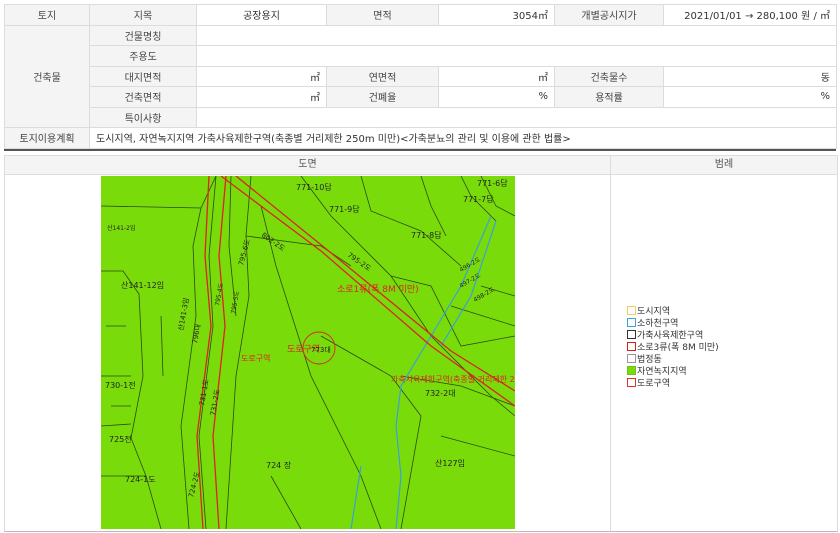 This screenshot has width=840, height=533. Describe the element at coordinates (255, 358) in the screenshot. I see `map-label: 도로구역` at that location.